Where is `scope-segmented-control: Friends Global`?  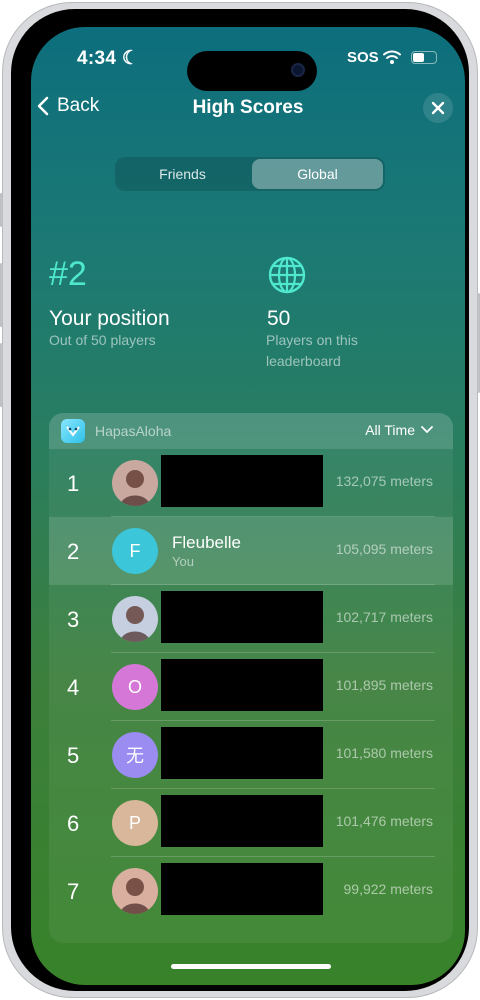
scope-segmented-control: Friends Global is located at coordinates (250, 174).